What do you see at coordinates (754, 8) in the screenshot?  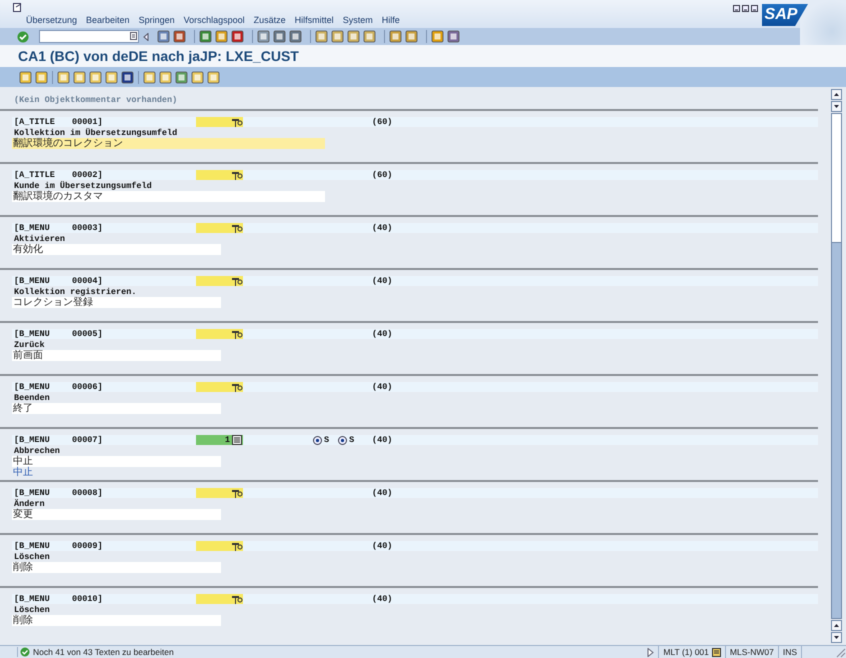 I see `close-icon` at bounding box center [754, 8].